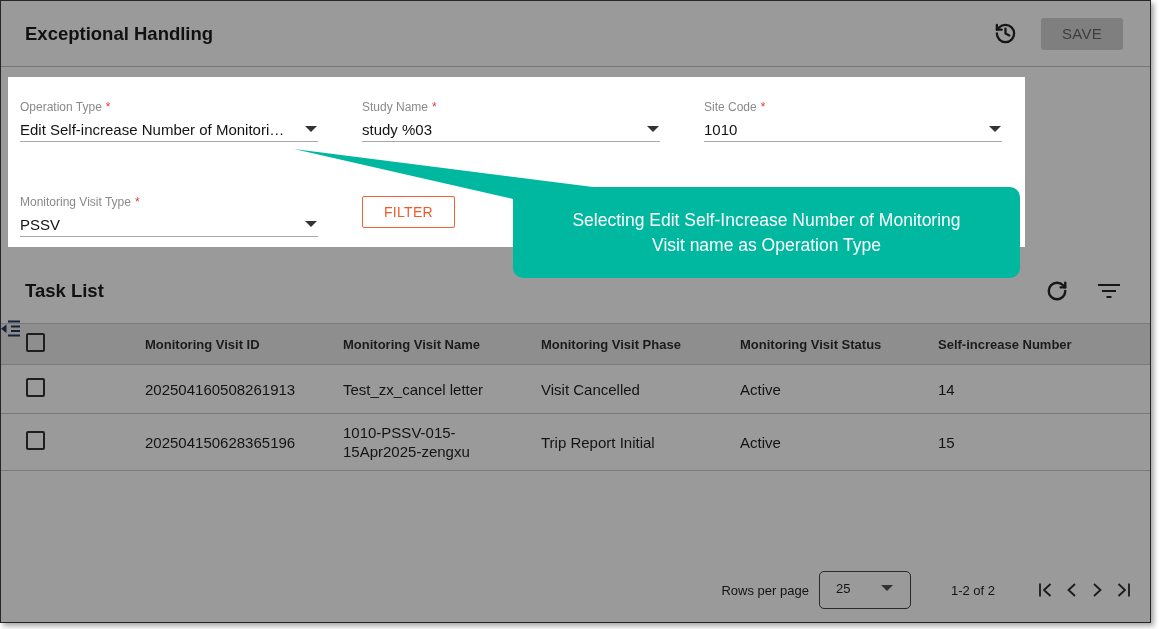 This screenshot has height=629, width=1159. Describe the element at coordinates (1045, 590) in the screenshot. I see `first-page-icon` at that location.